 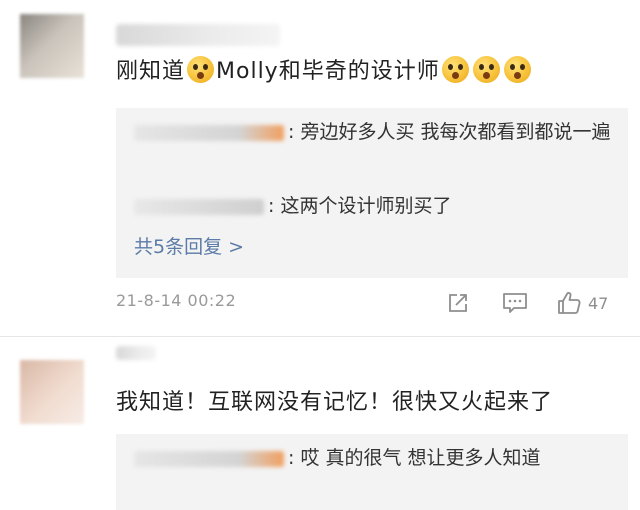 I want to click on comment-content: 我知道！互联网没有记忆！很快又火起来了, so click(x=335, y=402).